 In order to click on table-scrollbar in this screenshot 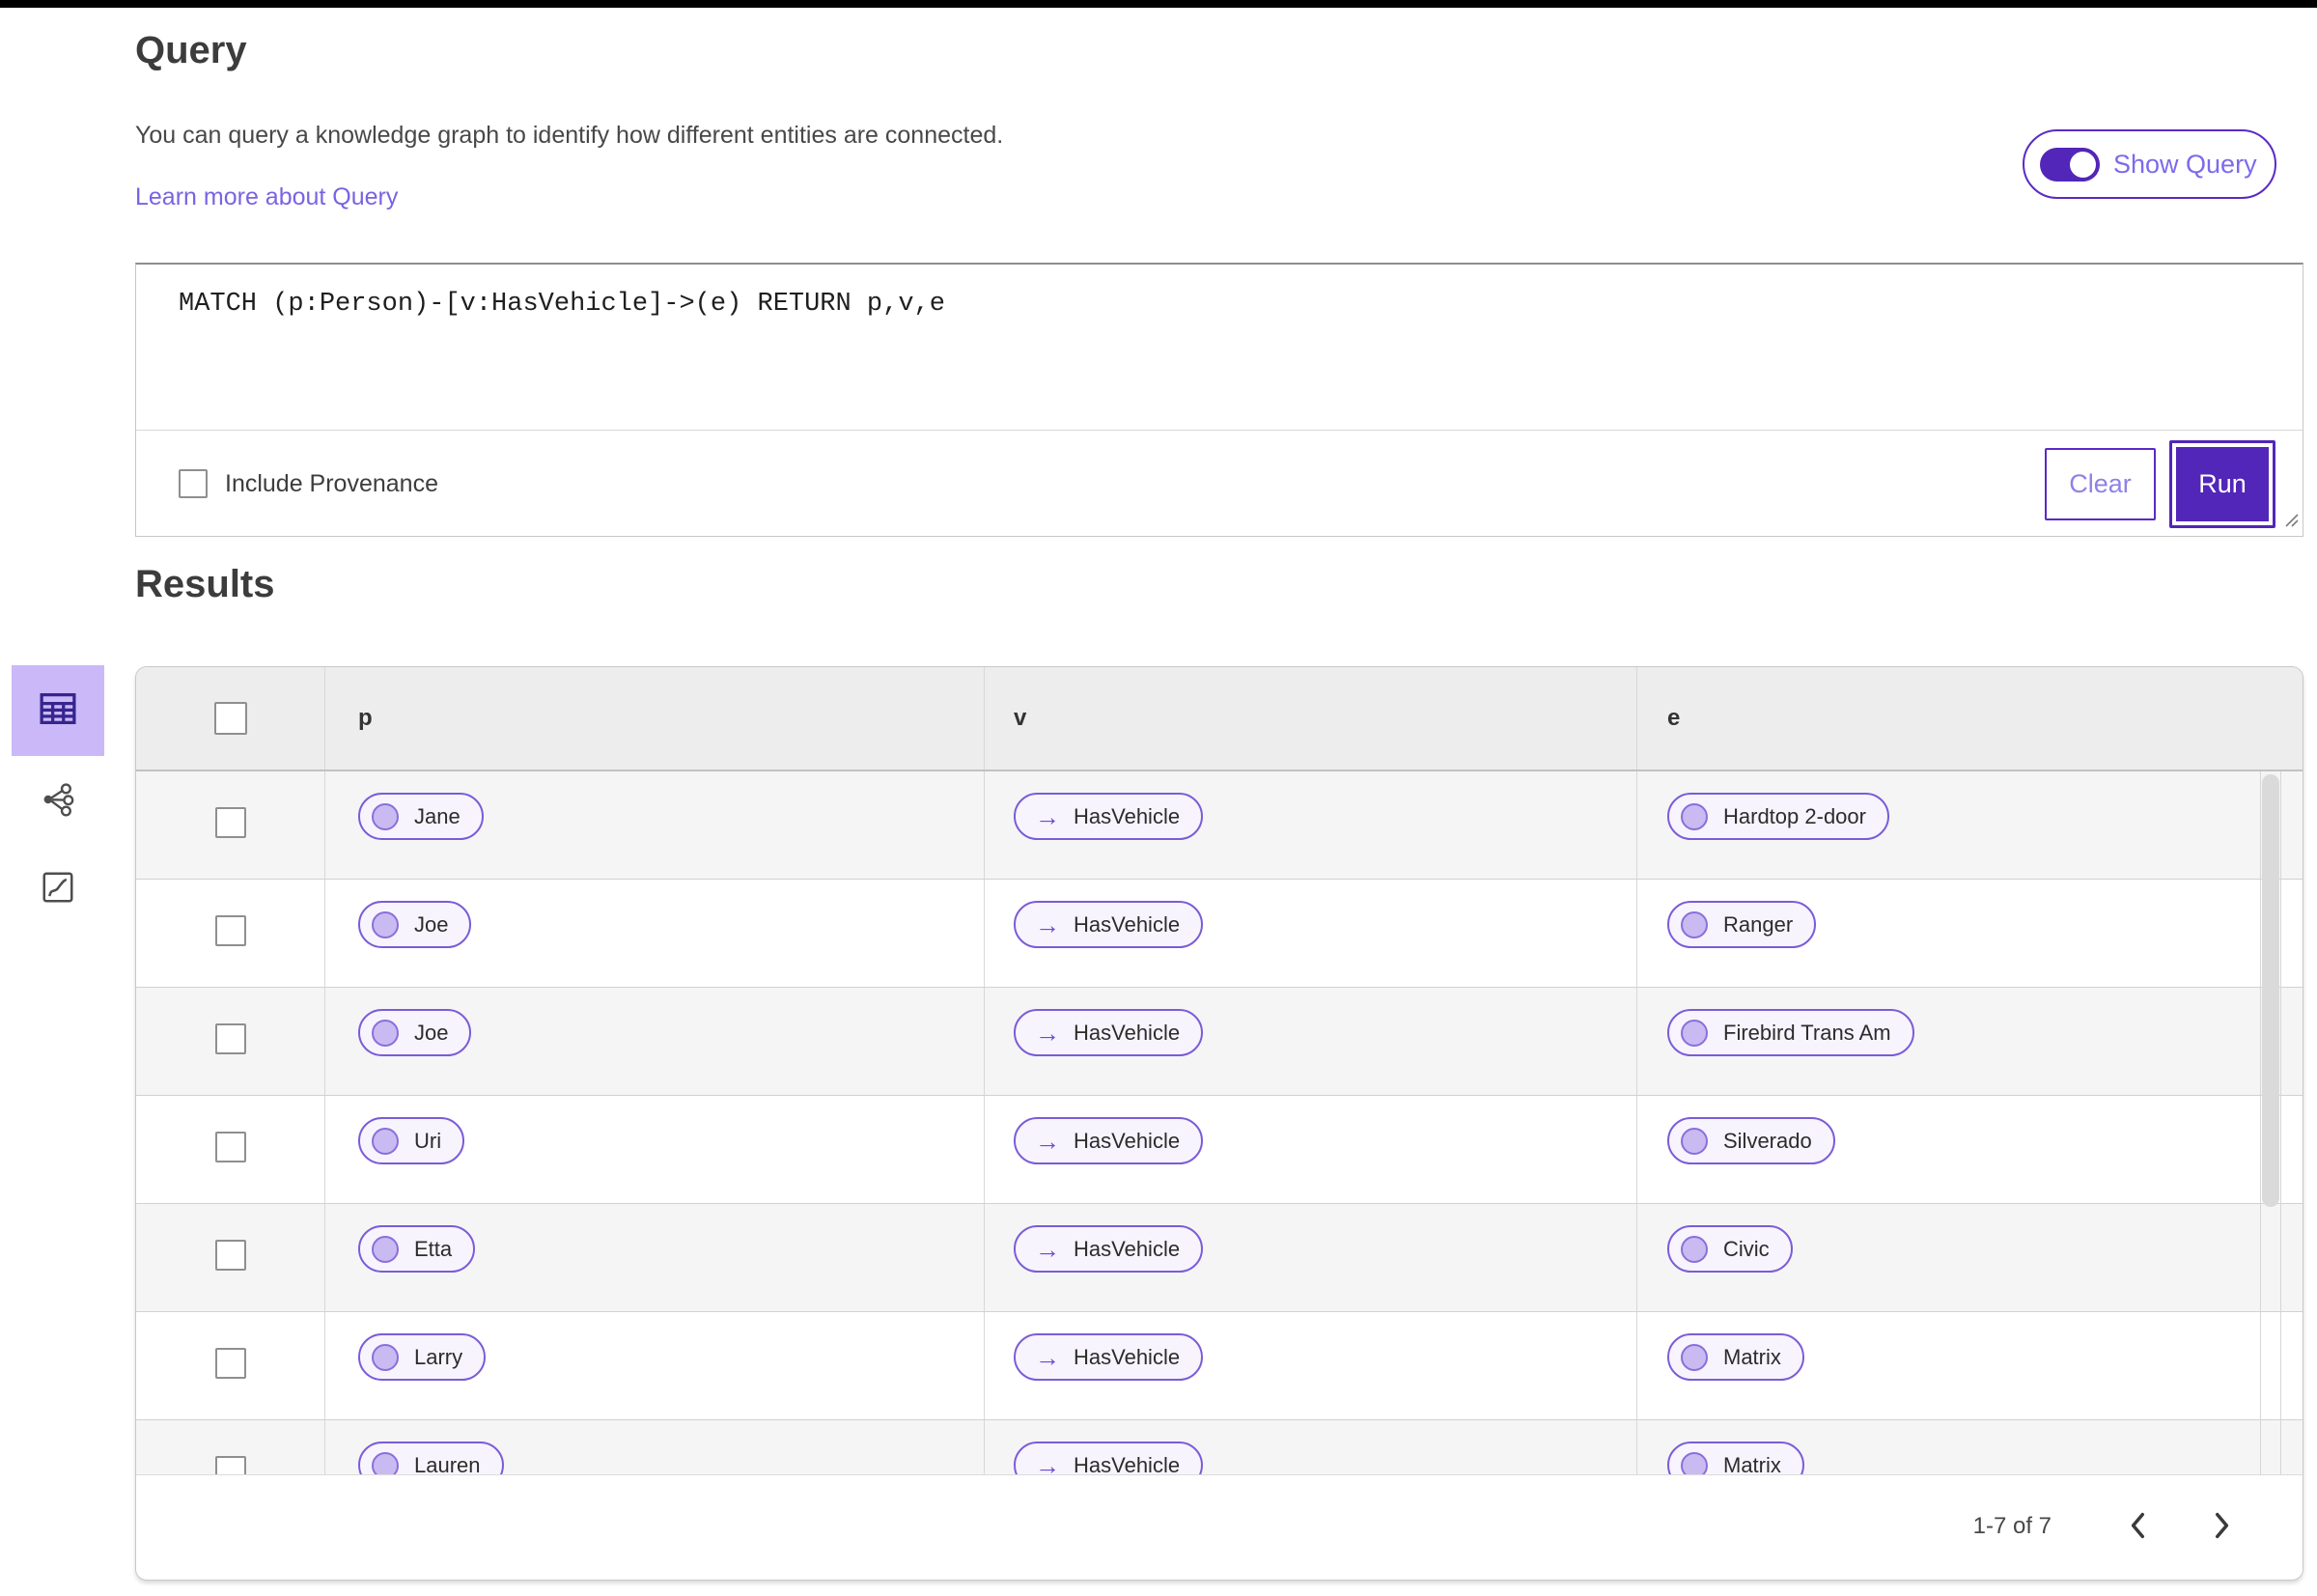, I will do `click(2270, 1122)`.